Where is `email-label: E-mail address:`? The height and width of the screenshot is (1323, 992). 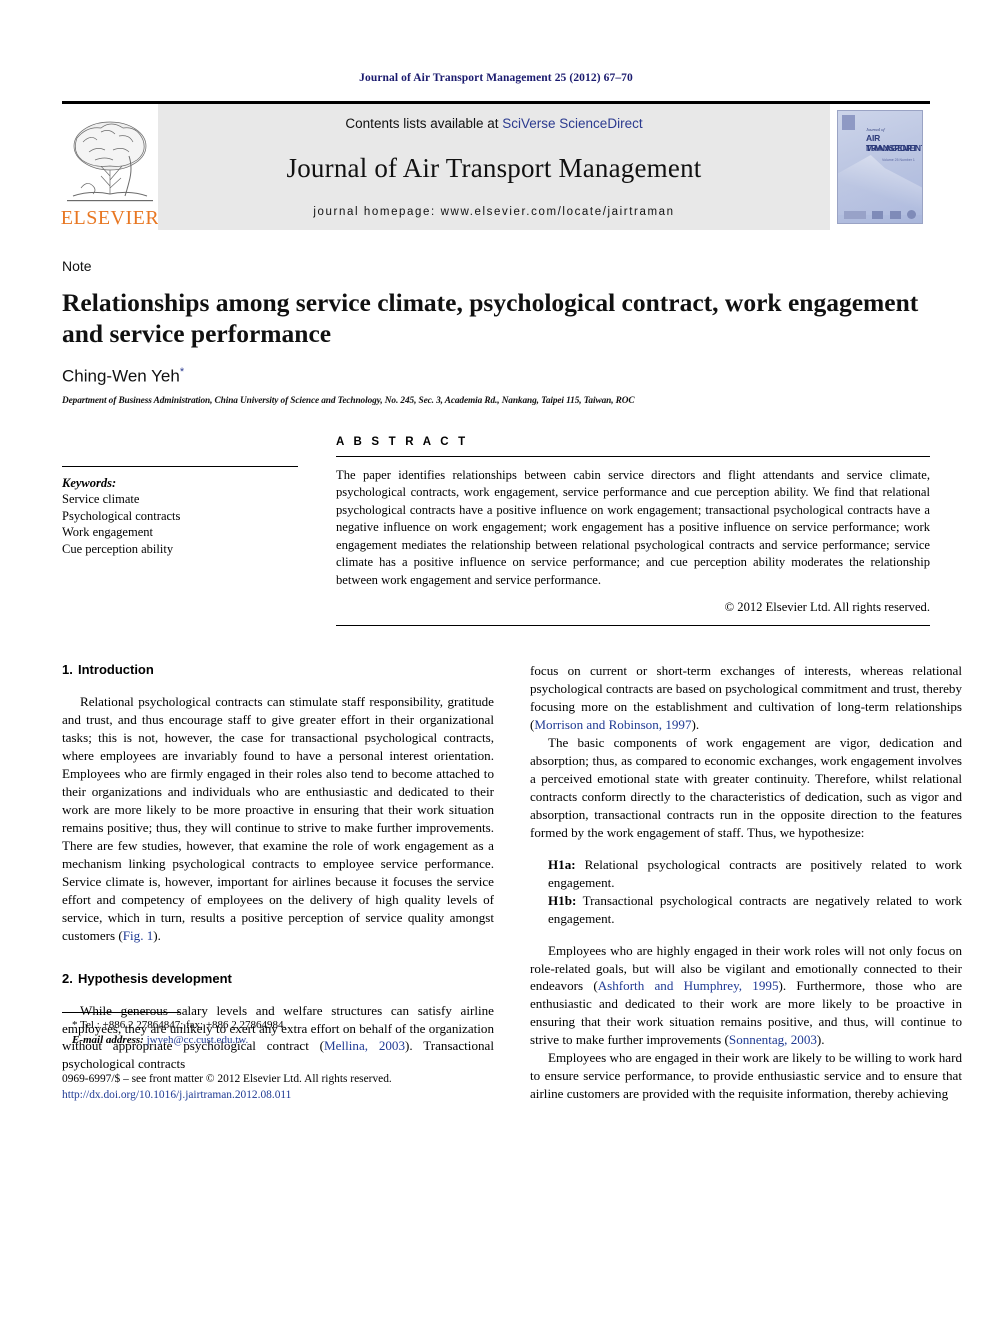
email-label: E-mail address: is located at coordinates (108, 1040).